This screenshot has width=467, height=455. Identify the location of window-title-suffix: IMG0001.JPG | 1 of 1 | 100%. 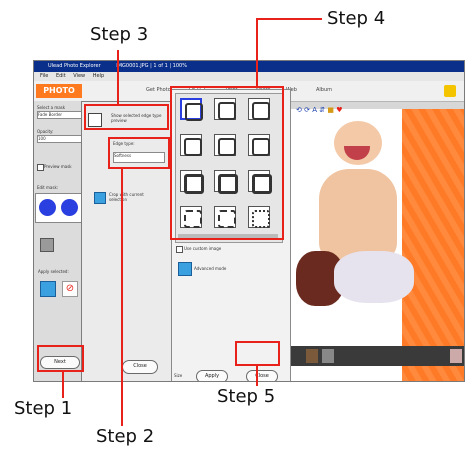
(151, 66).